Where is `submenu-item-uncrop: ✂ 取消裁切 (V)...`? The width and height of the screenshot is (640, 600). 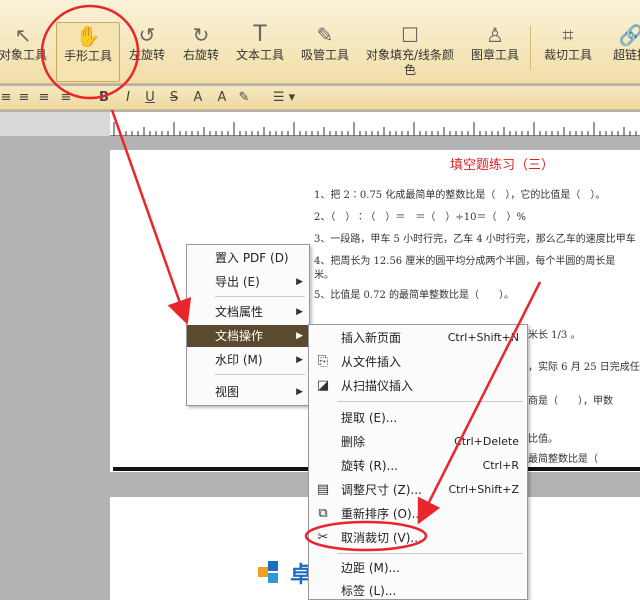 submenu-item-uncrop: ✂ 取消裁切 (V)... is located at coordinates (418, 538).